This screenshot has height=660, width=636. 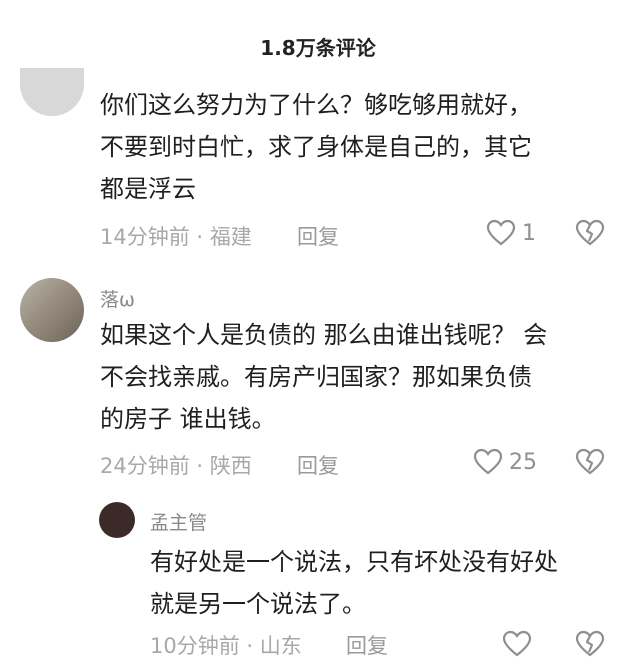 What do you see at coordinates (367, 645) in the screenshot?
I see `reply-button: 回复` at bounding box center [367, 645].